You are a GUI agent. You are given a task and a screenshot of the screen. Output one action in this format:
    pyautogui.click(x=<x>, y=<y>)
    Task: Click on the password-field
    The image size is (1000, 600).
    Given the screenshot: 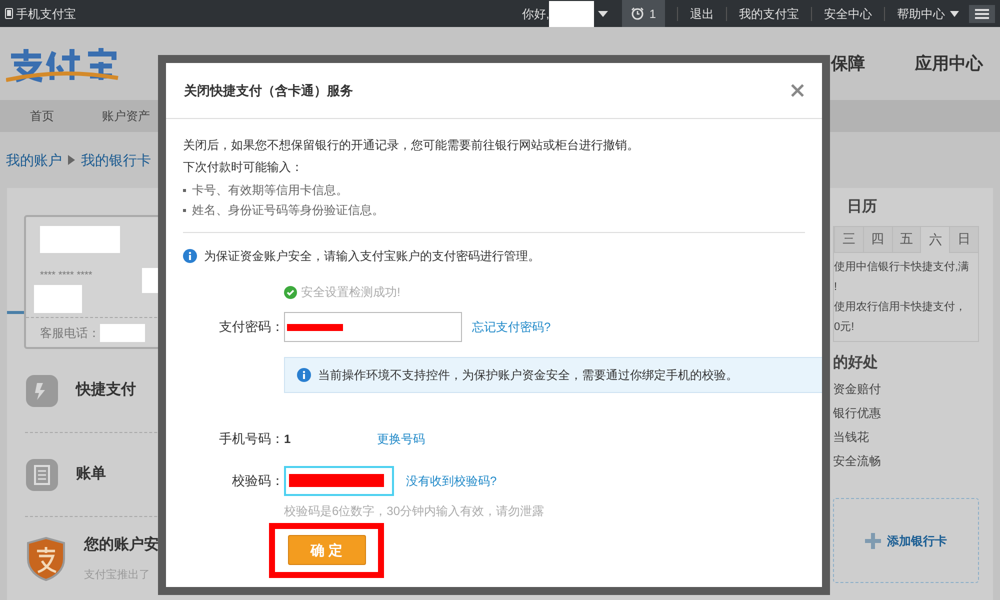 What is the action you would take?
    pyautogui.click(x=373, y=327)
    